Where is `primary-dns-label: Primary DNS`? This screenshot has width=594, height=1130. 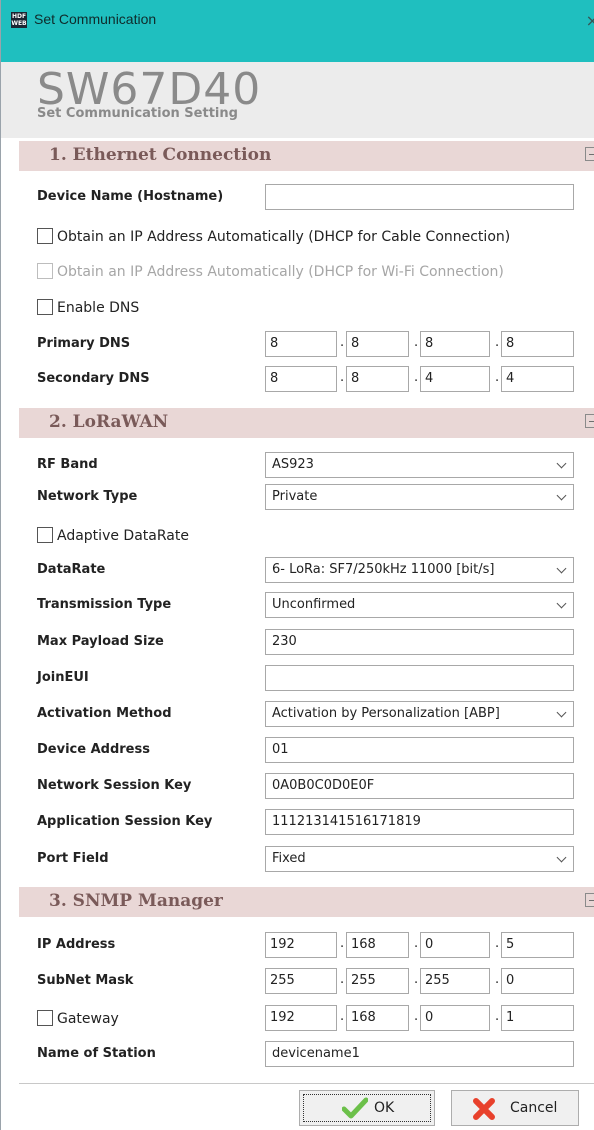 primary-dns-label: Primary DNS is located at coordinates (84, 343).